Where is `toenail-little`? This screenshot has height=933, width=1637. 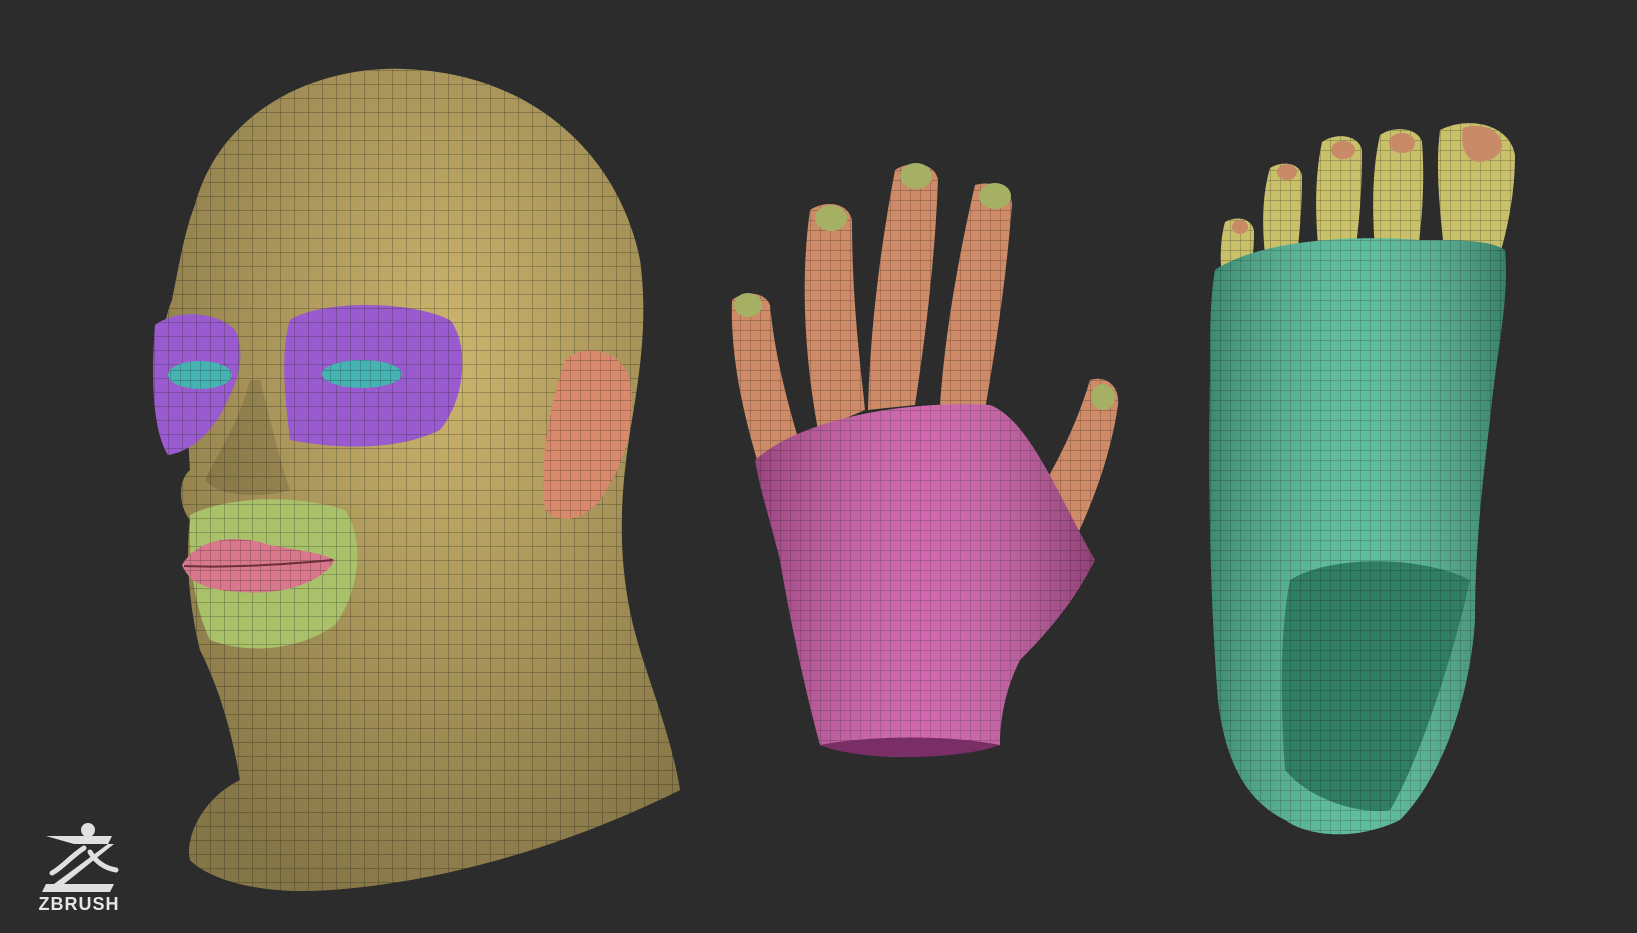 toenail-little is located at coordinates (1240, 227).